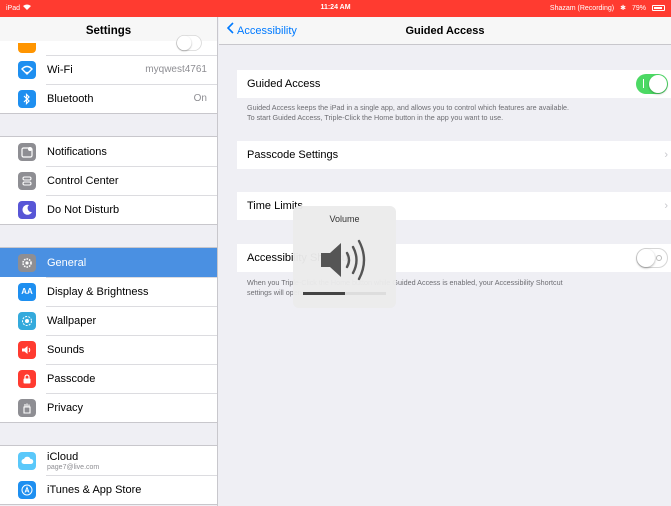  What do you see at coordinates (108, 349) in the screenshot?
I see `sidebar-item-sounds: Sounds` at bounding box center [108, 349].